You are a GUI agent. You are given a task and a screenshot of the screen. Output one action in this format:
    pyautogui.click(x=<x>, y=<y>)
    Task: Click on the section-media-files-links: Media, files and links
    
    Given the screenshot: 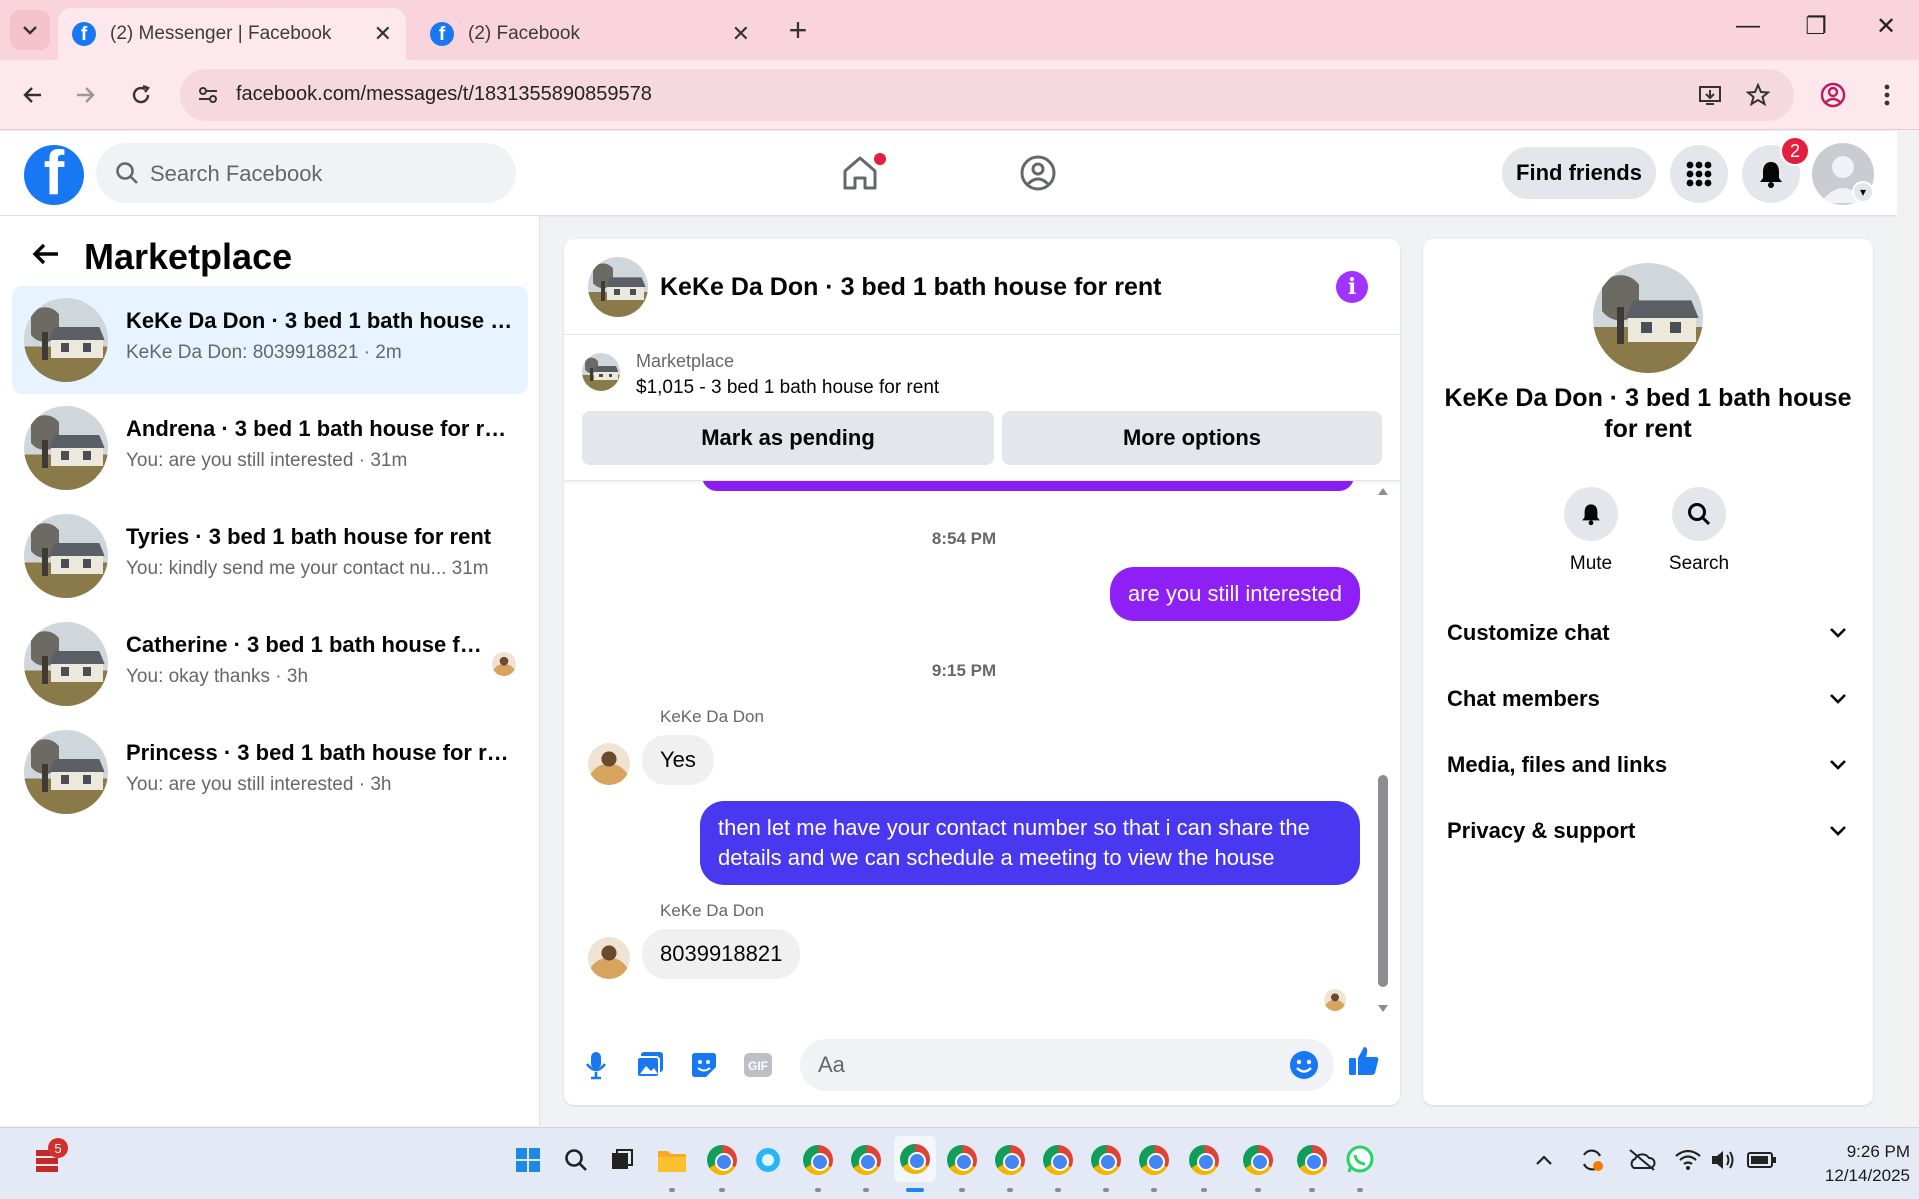 What is the action you would take?
    pyautogui.click(x=1647, y=765)
    